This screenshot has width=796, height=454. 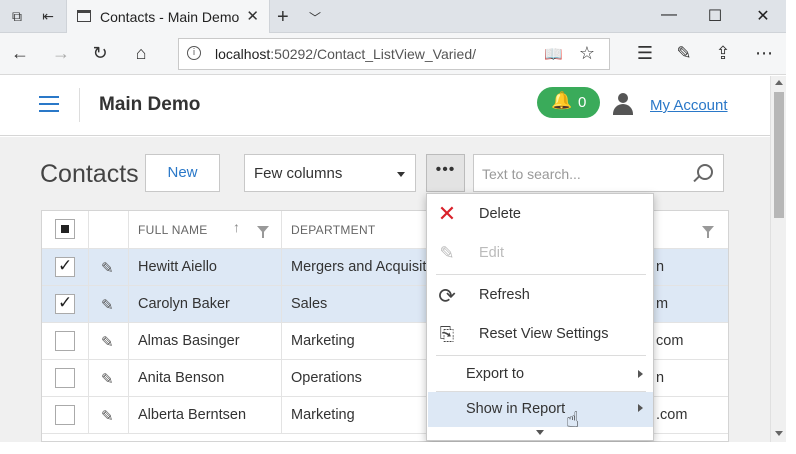 I want to click on browser-tab: Contacts - Main Demo ✕, so click(x=168, y=16).